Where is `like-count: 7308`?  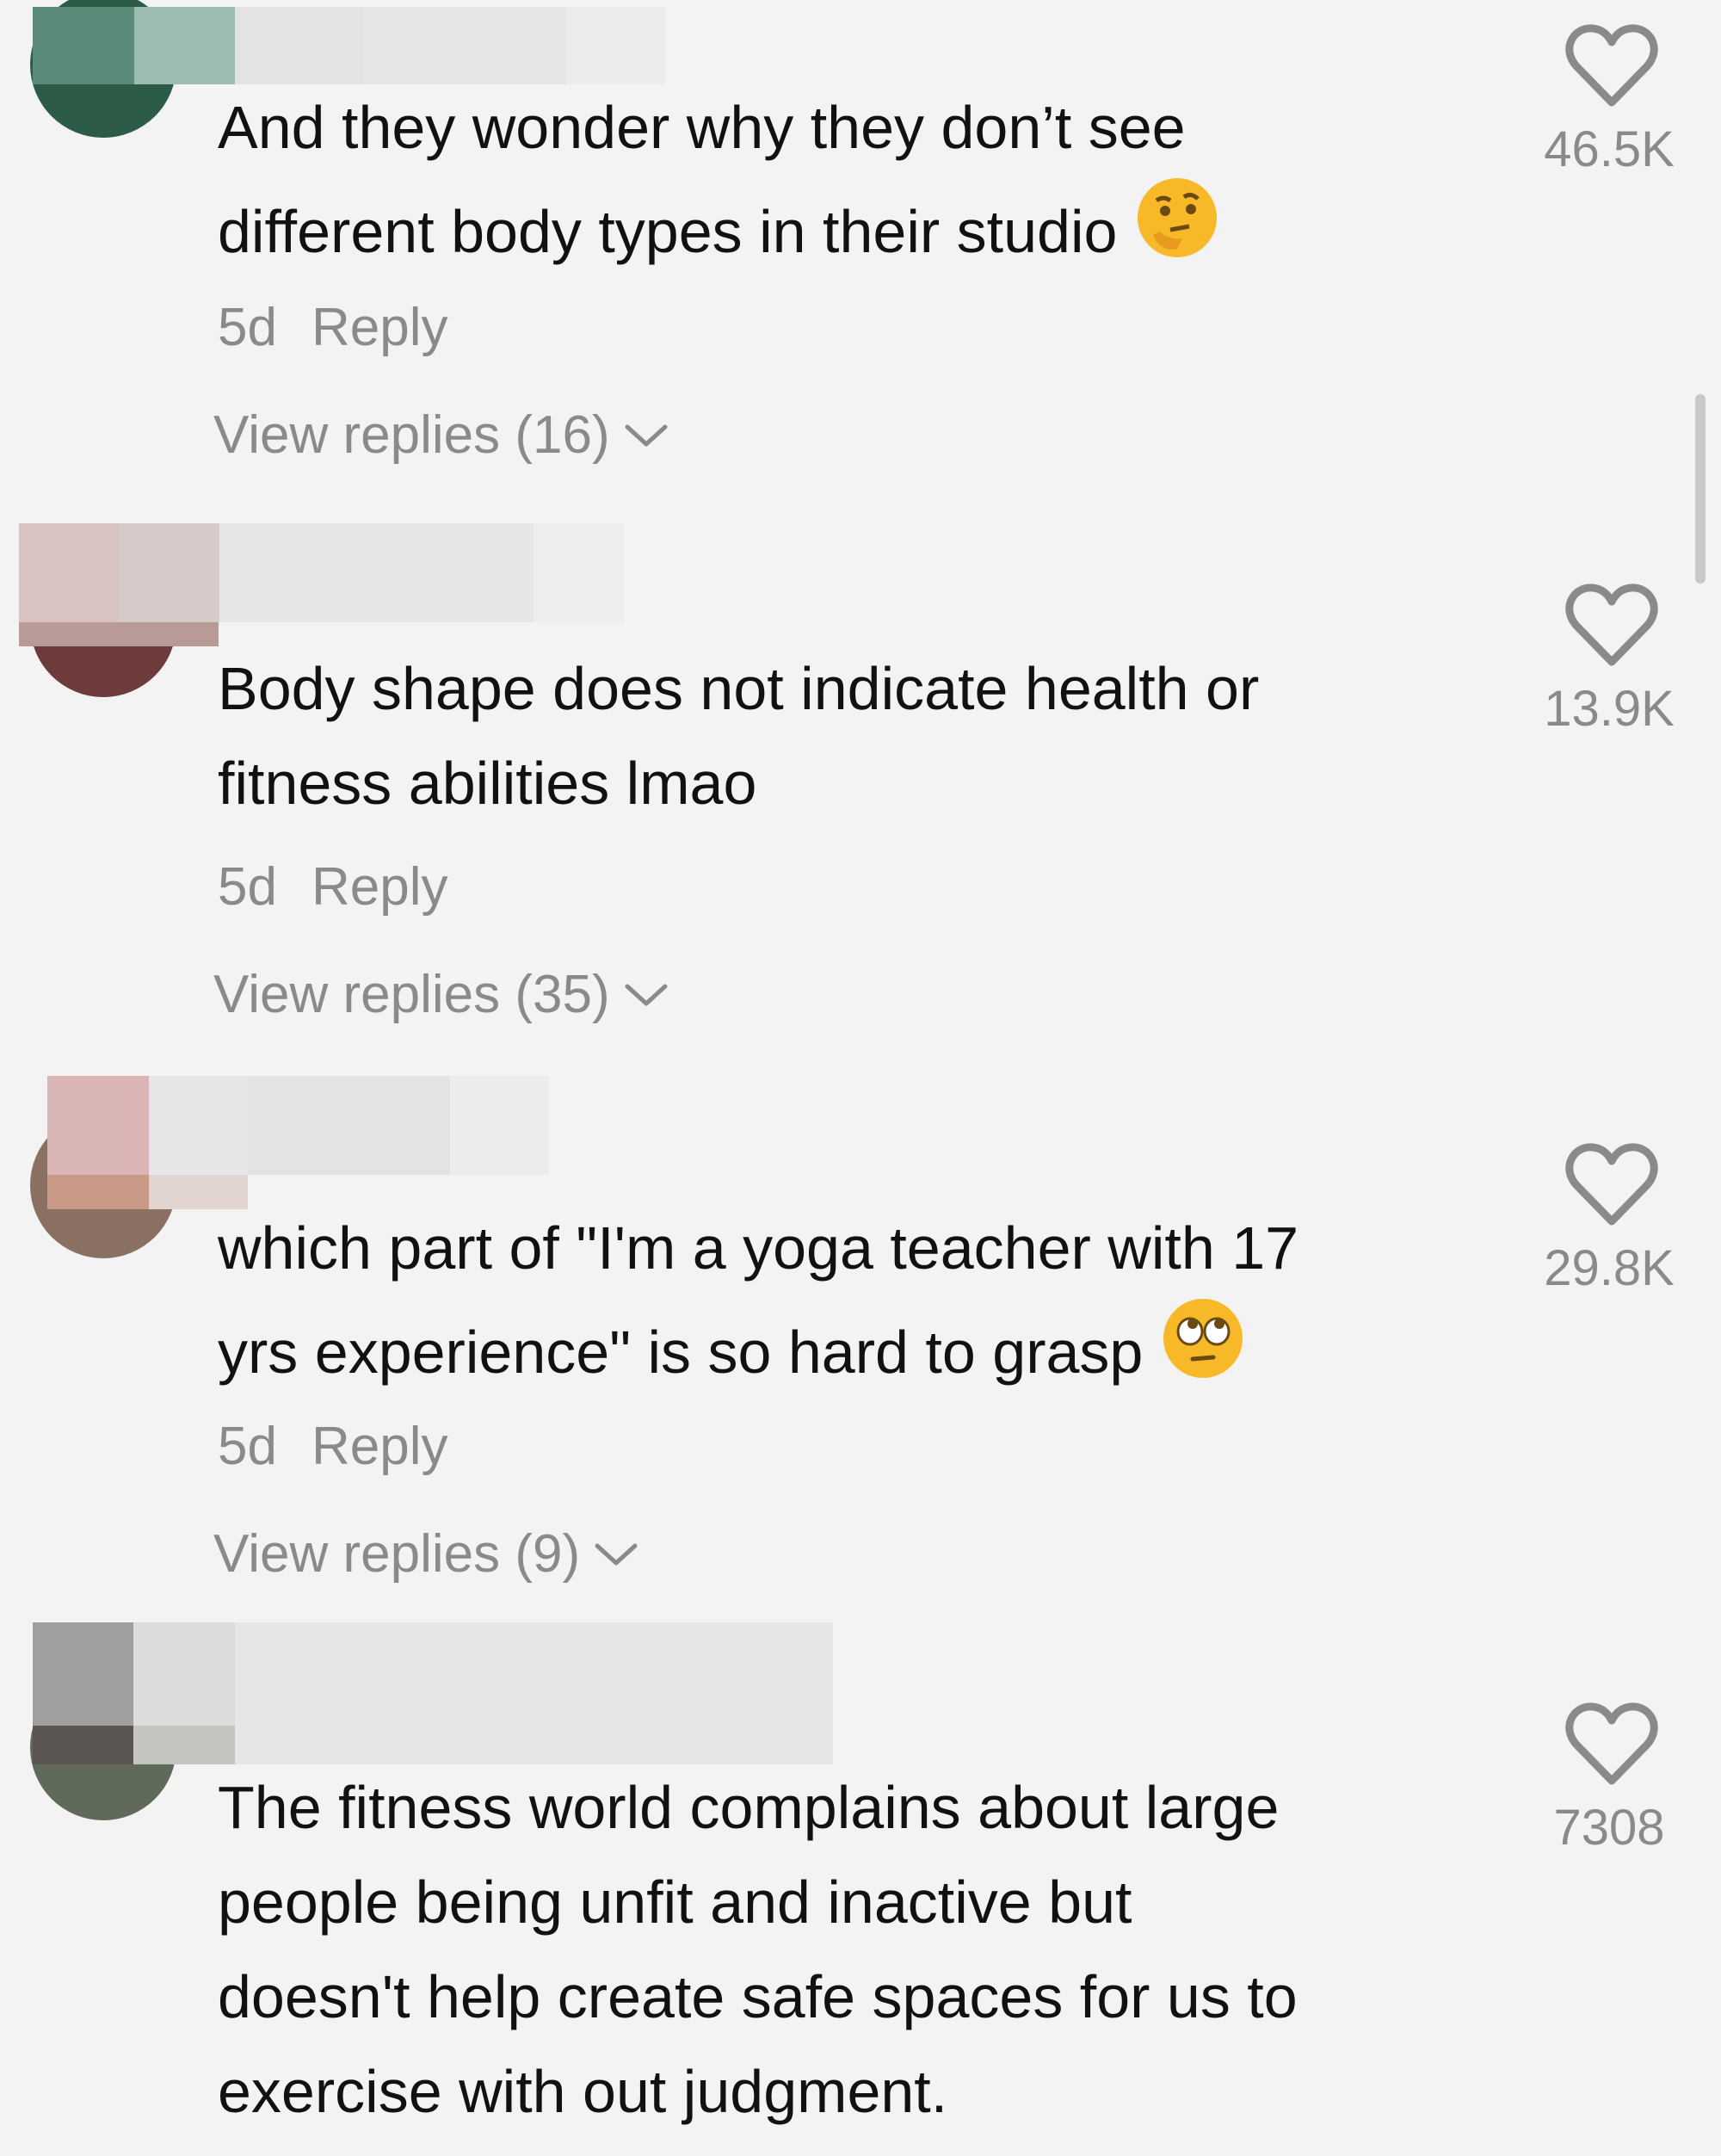 like-count: 7308 is located at coordinates (1609, 1828).